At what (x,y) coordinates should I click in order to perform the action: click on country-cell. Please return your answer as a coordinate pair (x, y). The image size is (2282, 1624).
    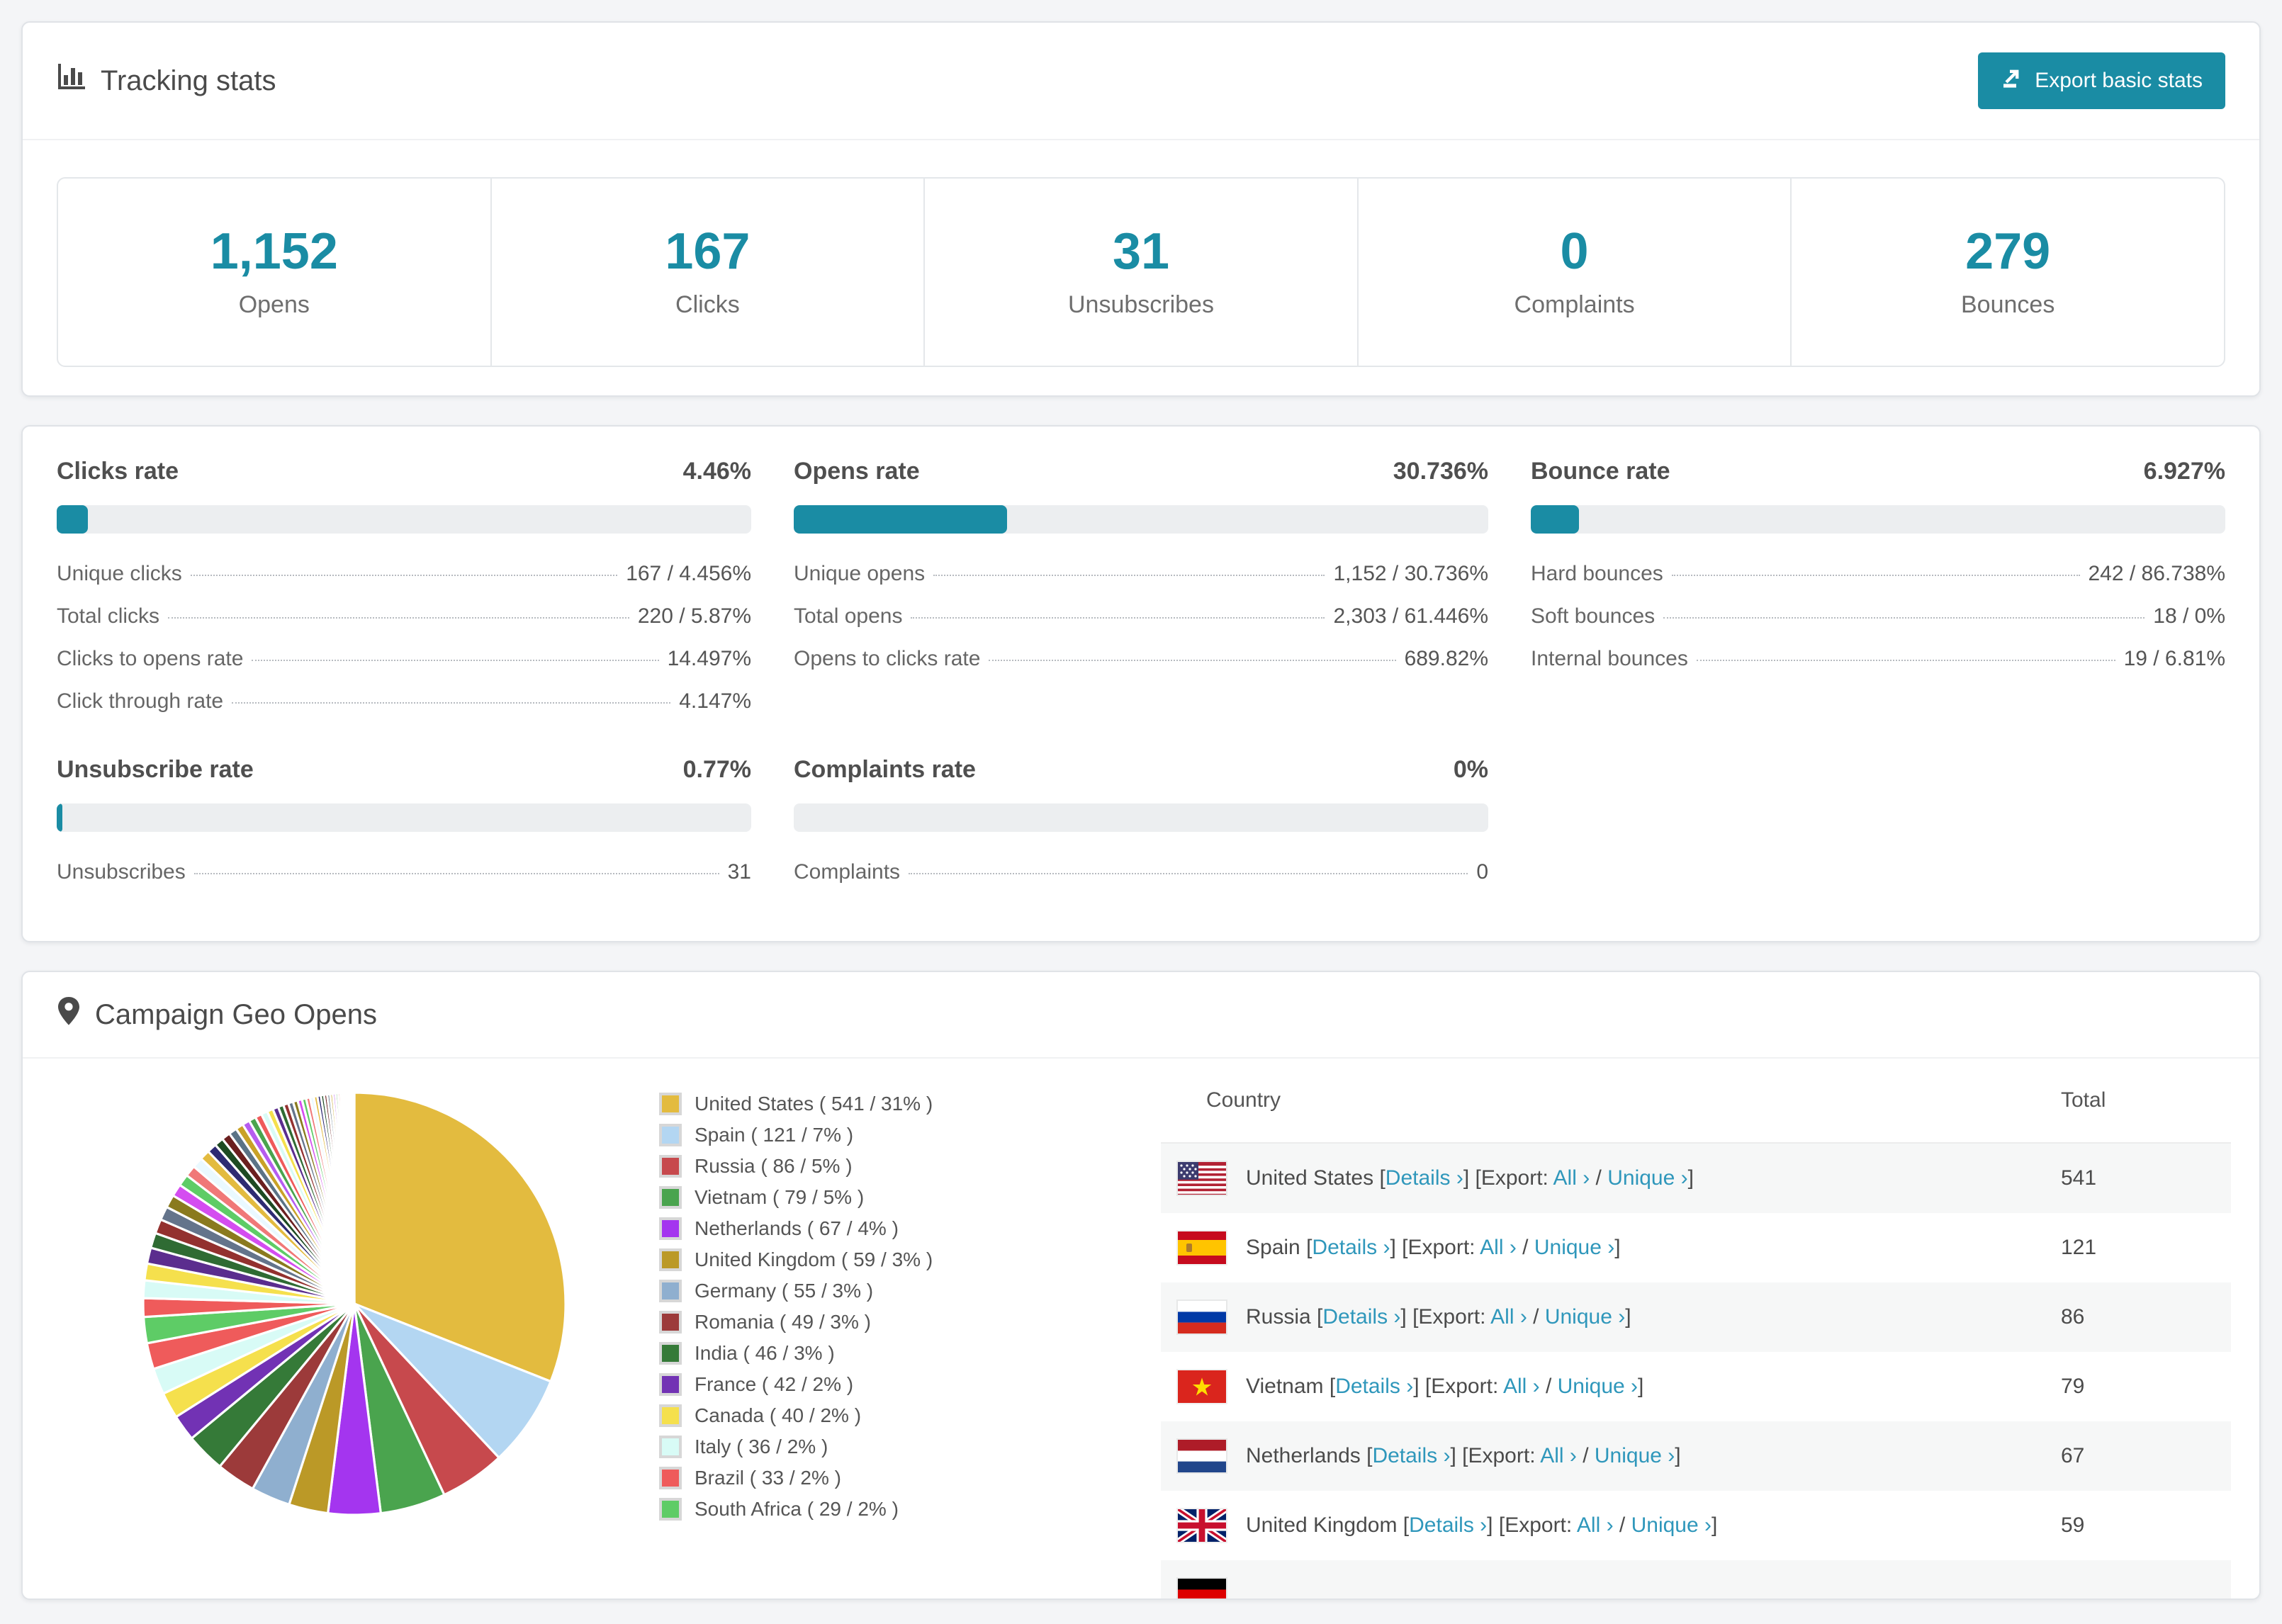
    Looking at the image, I should click on (1611, 1589).